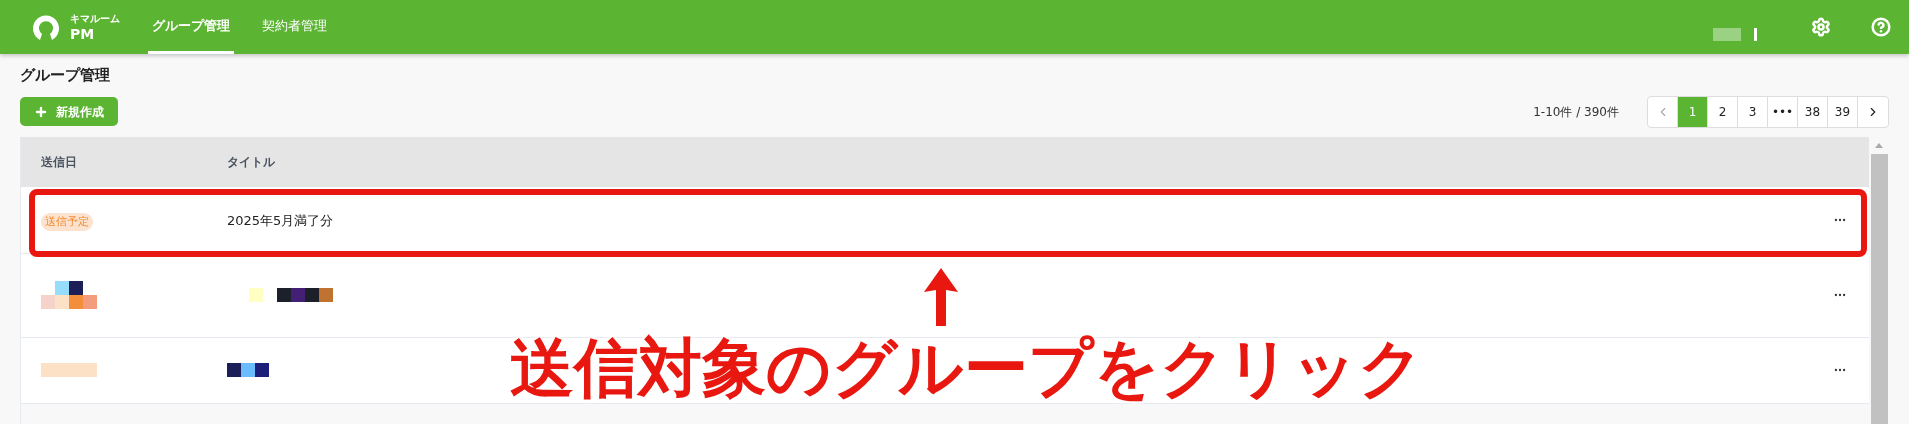 This screenshot has width=1909, height=424. Describe the element at coordinates (1576, 112) in the screenshot. I see `result-count: 1-10件 / 390件` at that location.